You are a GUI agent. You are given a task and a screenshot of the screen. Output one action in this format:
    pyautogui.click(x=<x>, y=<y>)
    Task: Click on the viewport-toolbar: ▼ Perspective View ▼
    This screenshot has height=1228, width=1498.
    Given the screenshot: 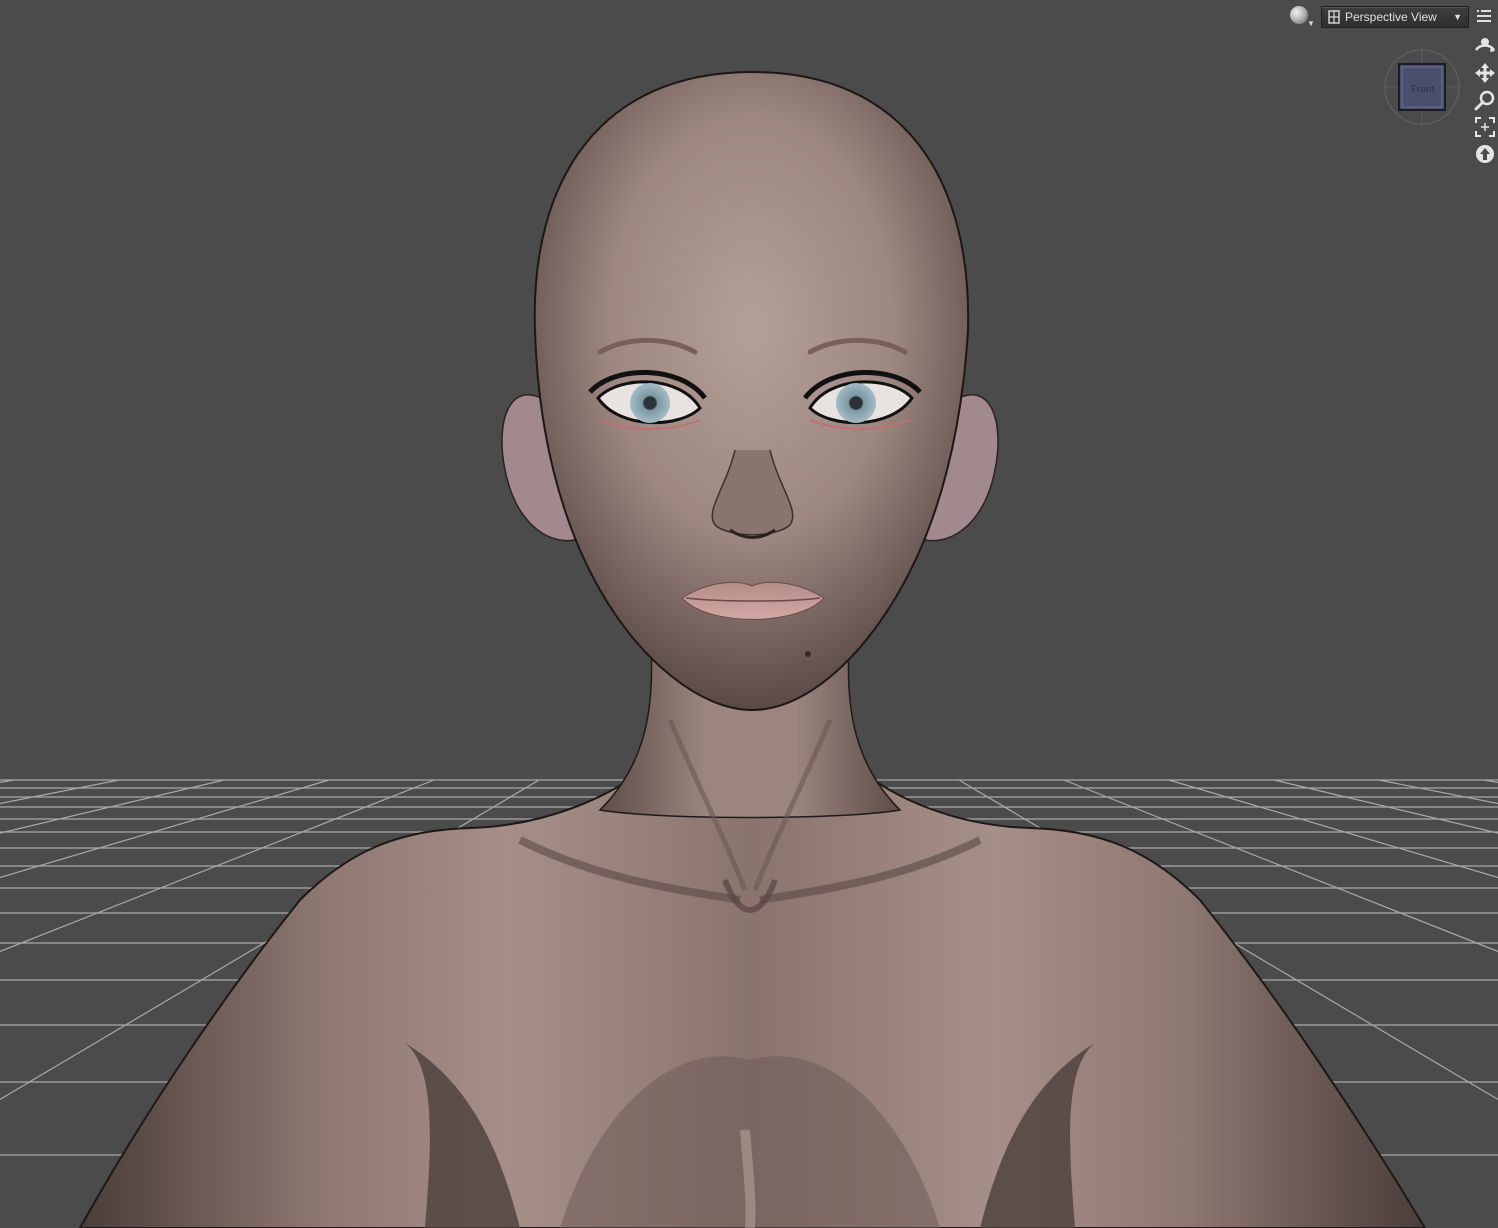 What is the action you would take?
    pyautogui.click(x=1378, y=17)
    